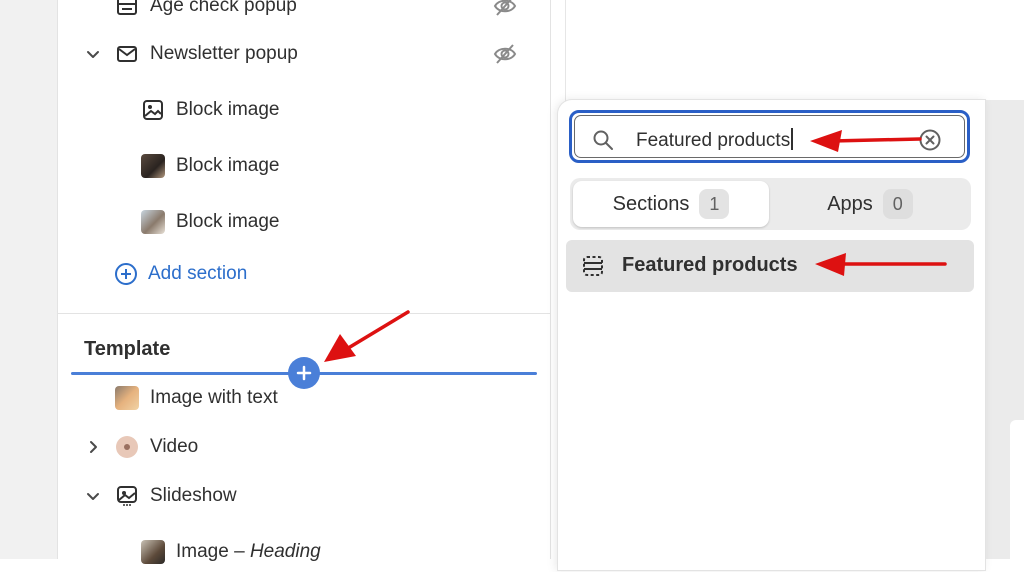 Image resolution: width=1024 pixels, height=572 pixels. Describe the element at coordinates (153, 110) in the screenshot. I see `image-icon` at that location.